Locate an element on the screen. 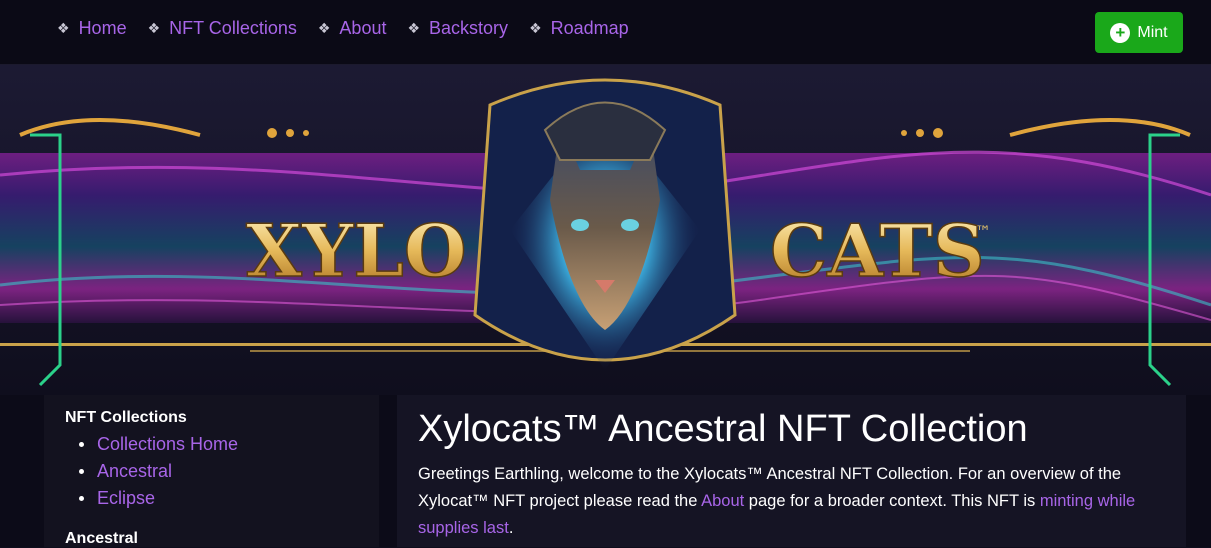 The height and width of the screenshot is (548, 1211). sidebar-link-collections-home: Collections Home is located at coordinates (167, 444).